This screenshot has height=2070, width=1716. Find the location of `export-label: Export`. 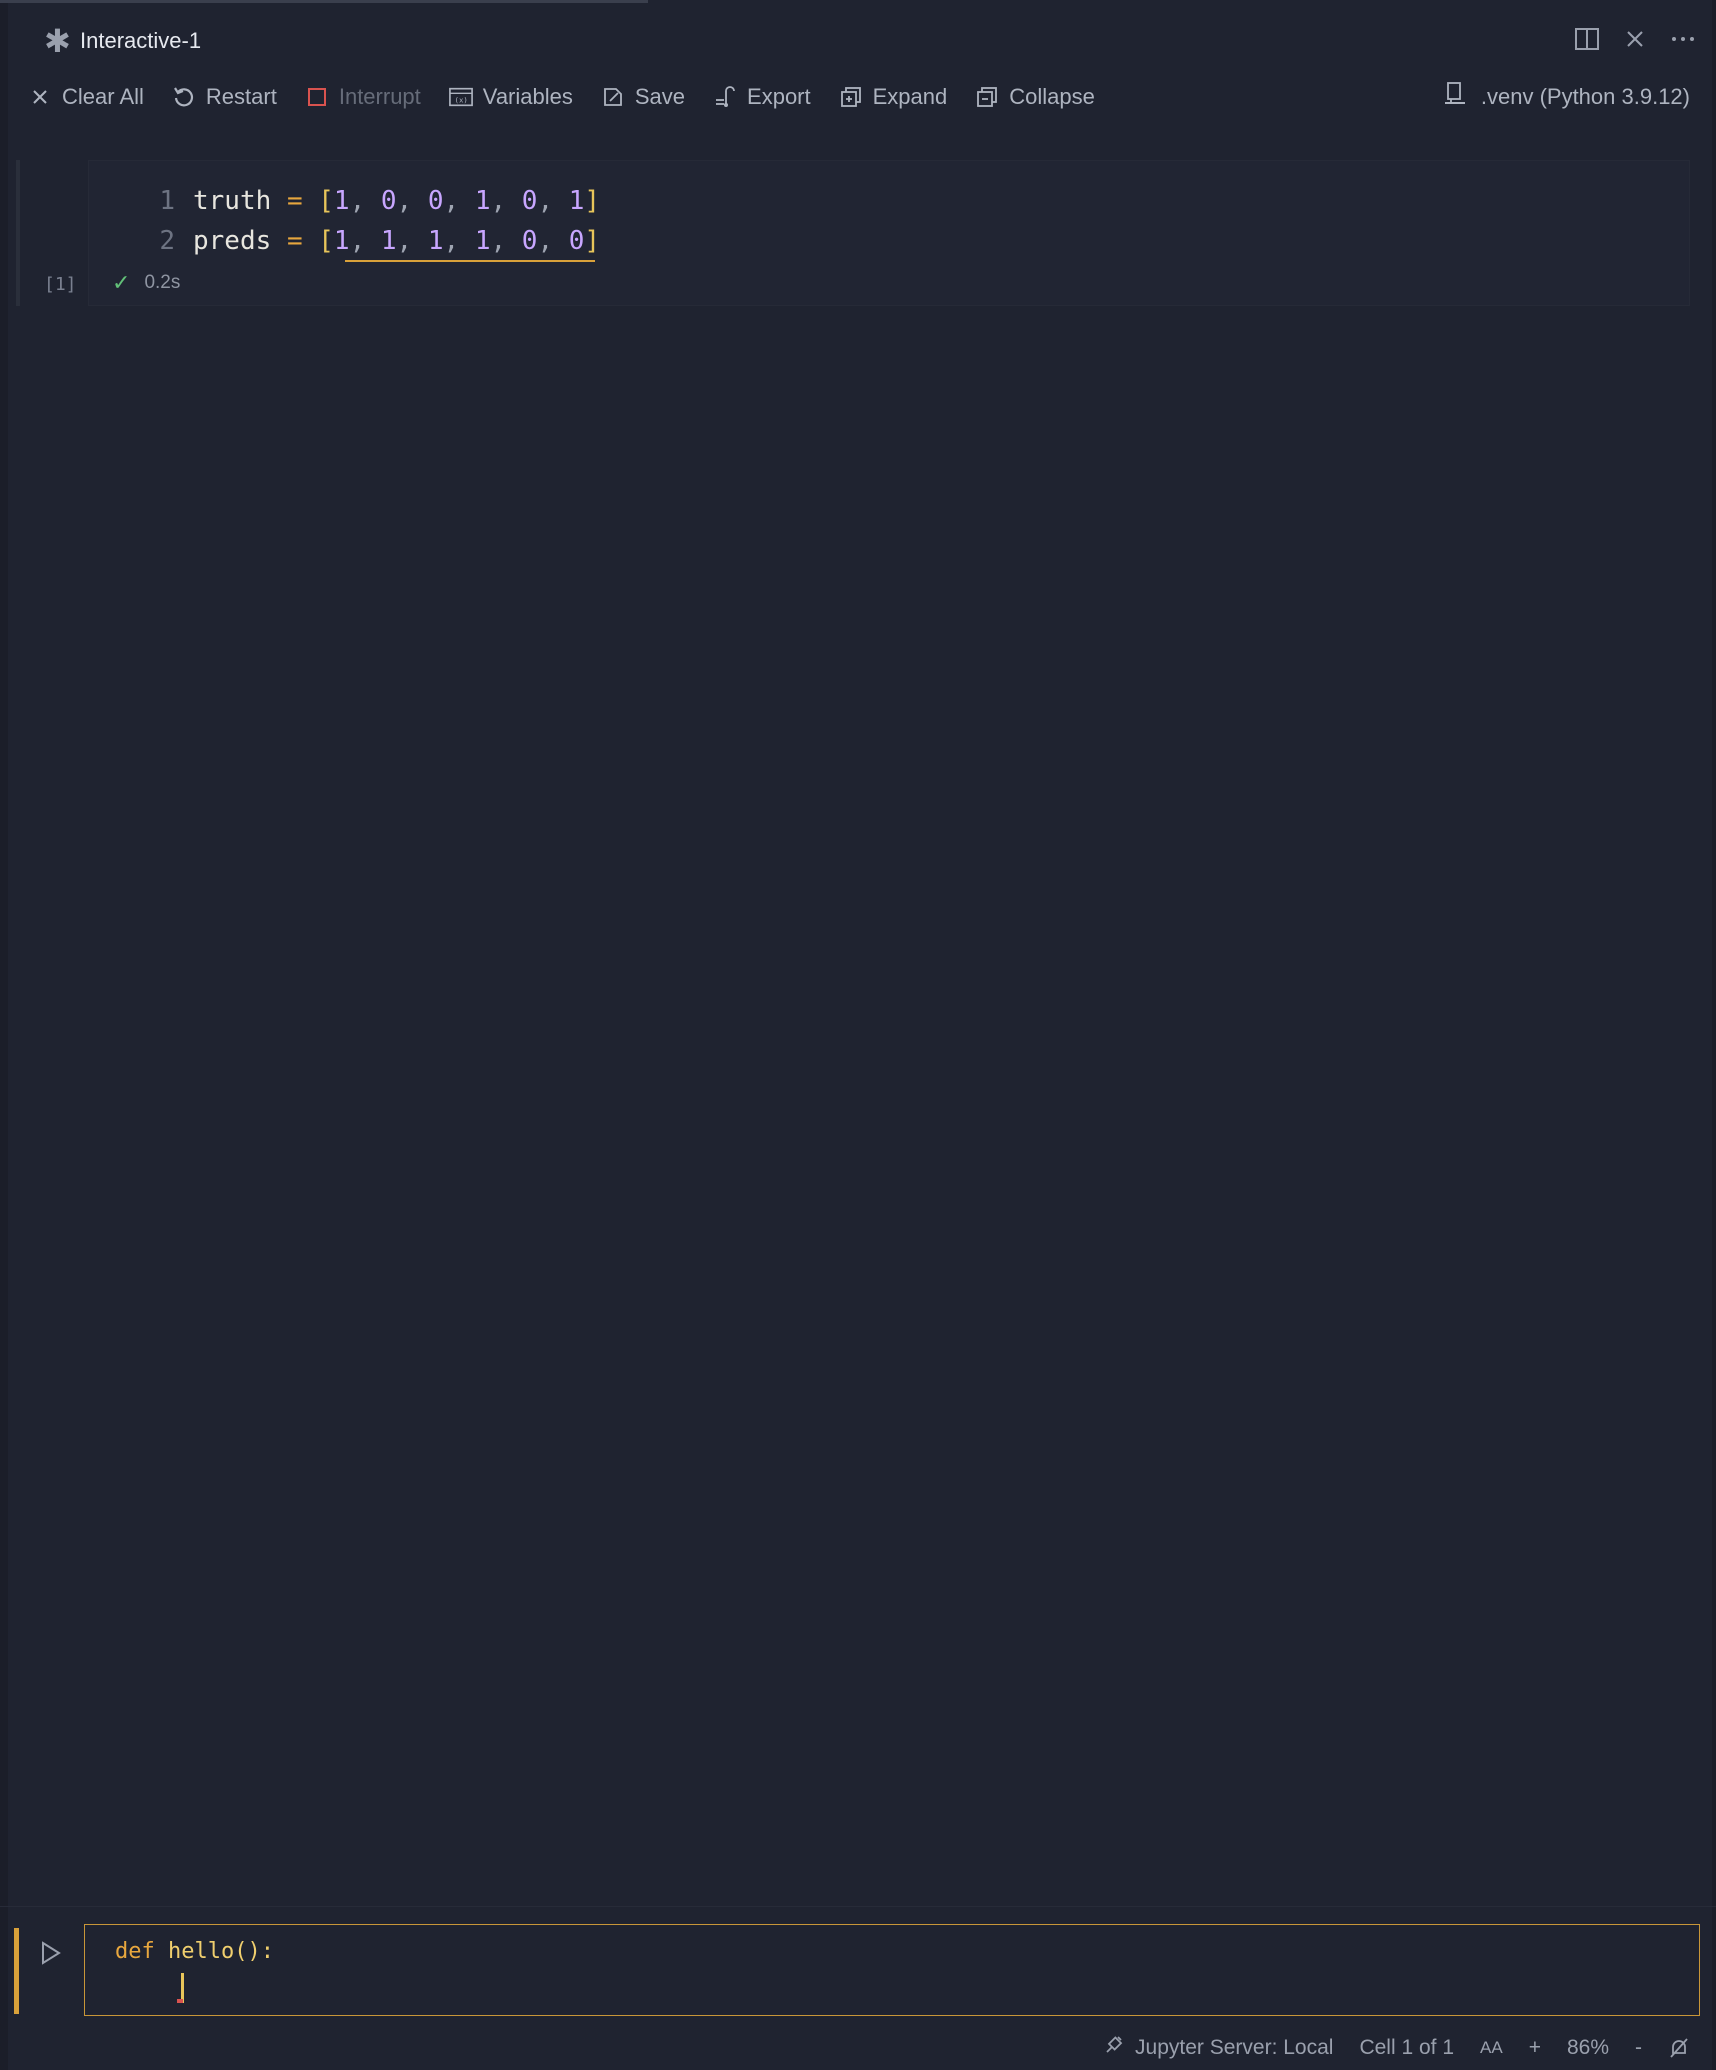

export-label: Export is located at coordinates (779, 96).